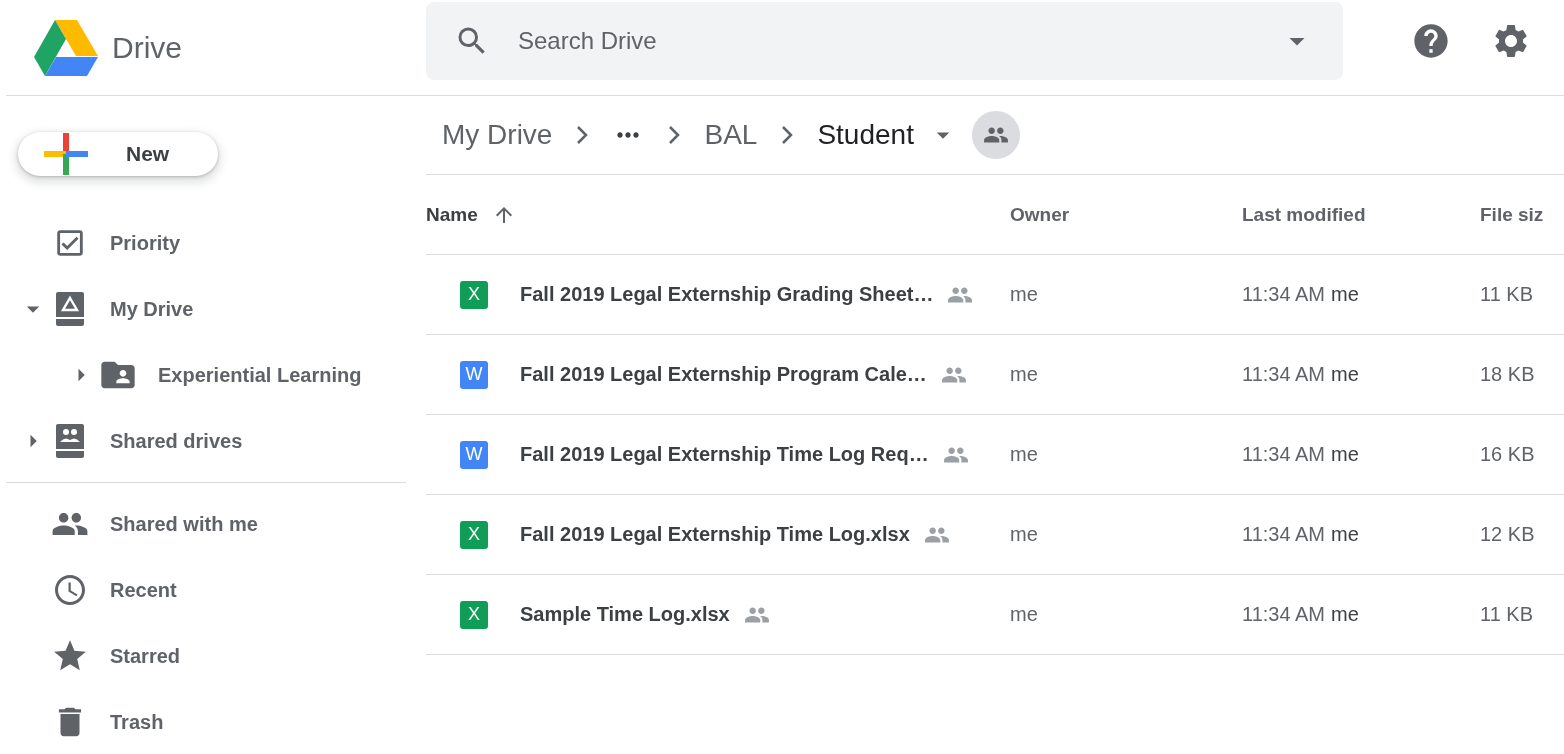  I want to click on sidebar-item: Experiential Learning, so click(260, 375).